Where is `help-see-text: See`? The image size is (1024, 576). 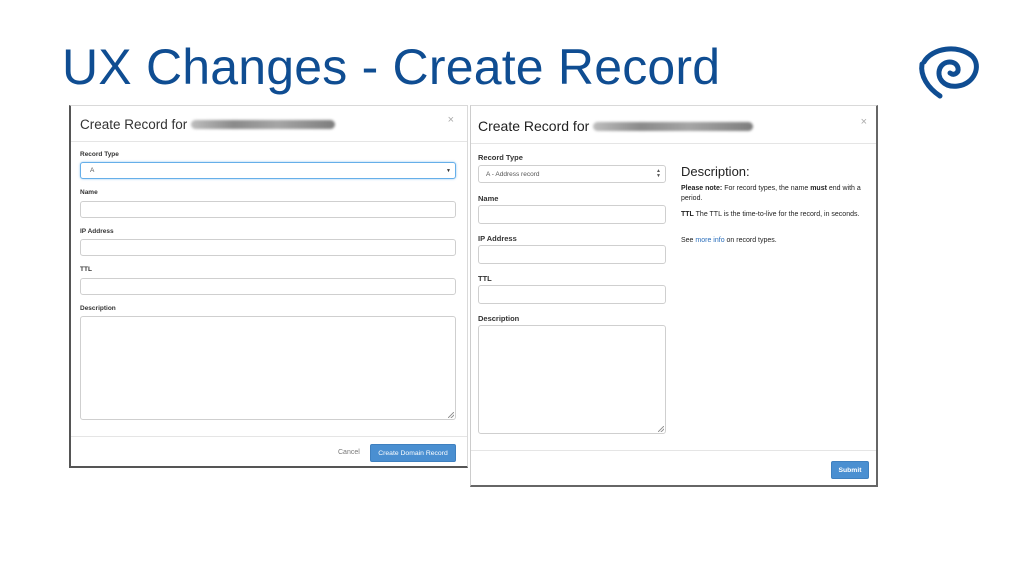
help-see-text: See is located at coordinates (688, 240).